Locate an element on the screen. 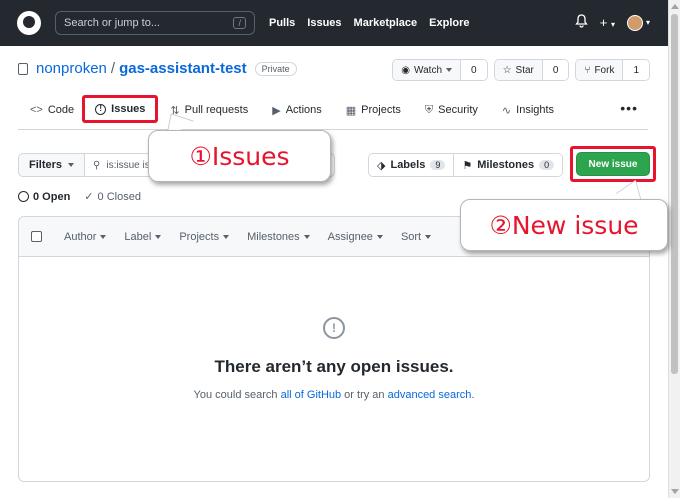 The width and height of the screenshot is (680, 498). issue-state-toggle: 0 Open ✓ 0 Closed is located at coordinates (79, 196).